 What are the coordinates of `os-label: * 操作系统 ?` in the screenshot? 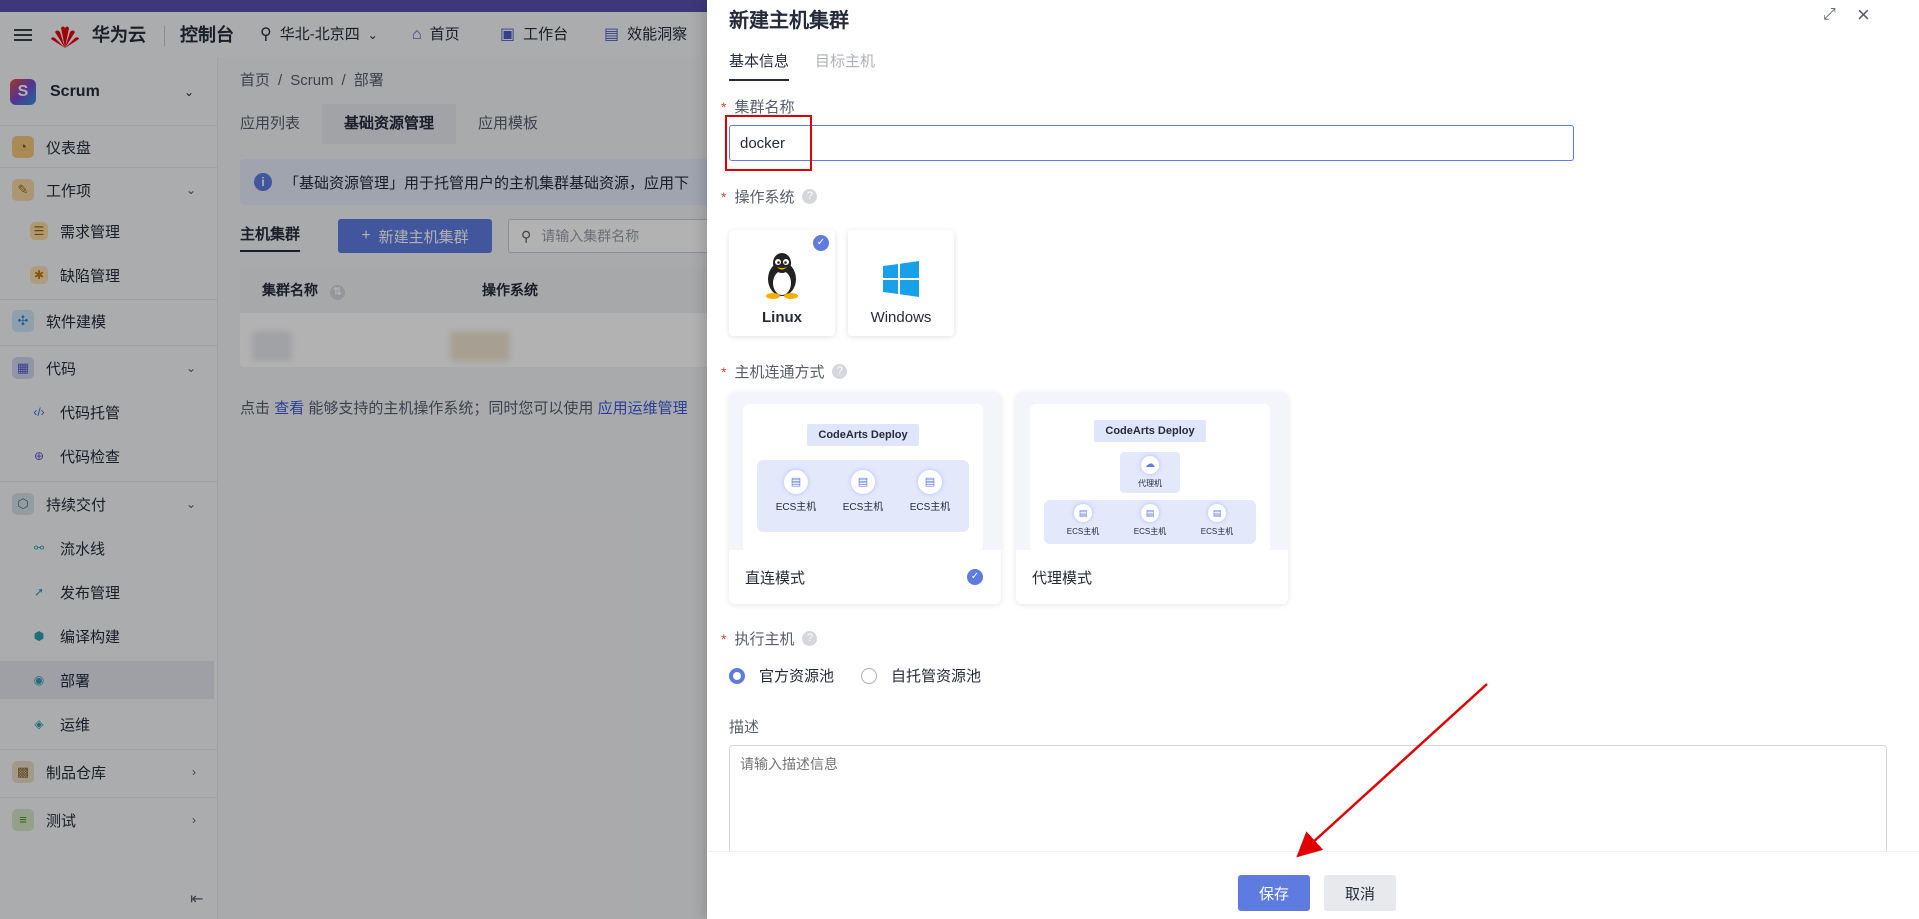 It's located at (769, 196).